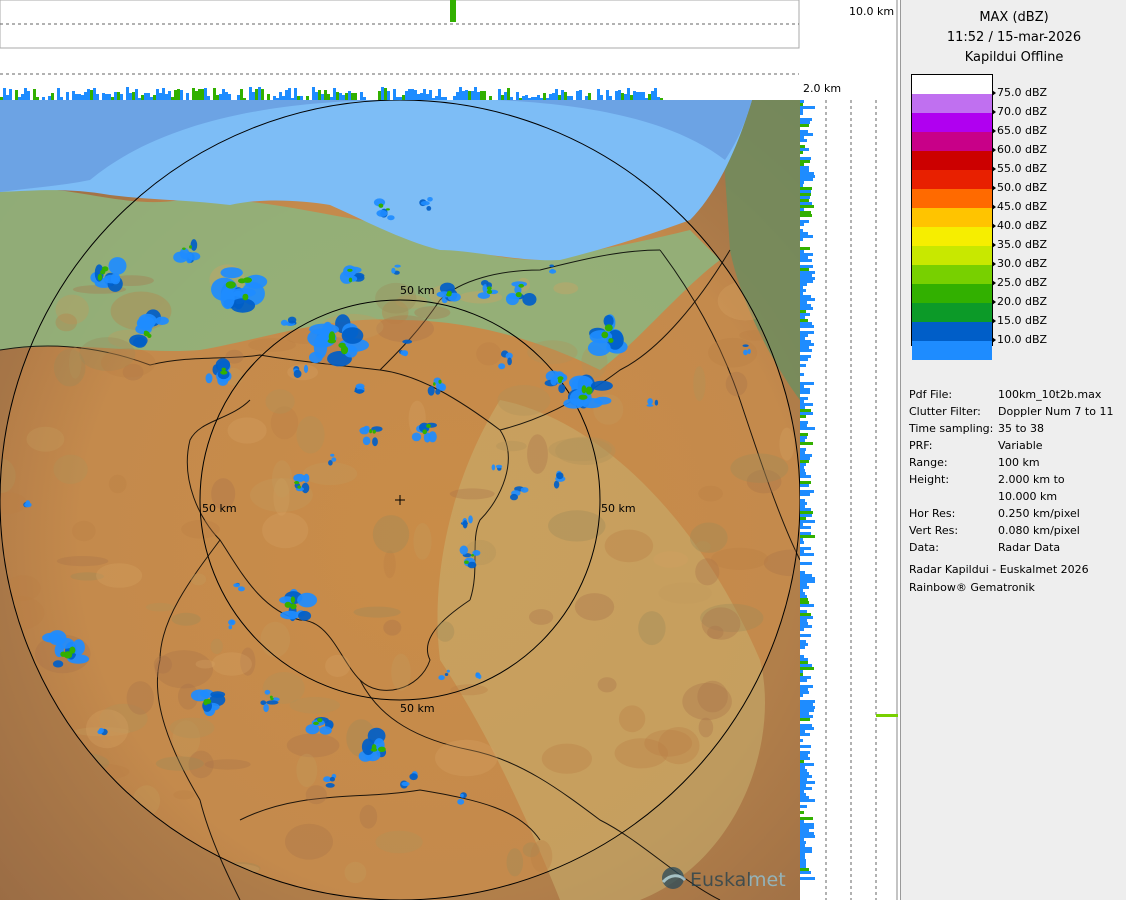  What do you see at coordinates (1014, 57) in the screenshot?
I see `radar-status: Kapildui Offline` at bounding box center [1014, 57].